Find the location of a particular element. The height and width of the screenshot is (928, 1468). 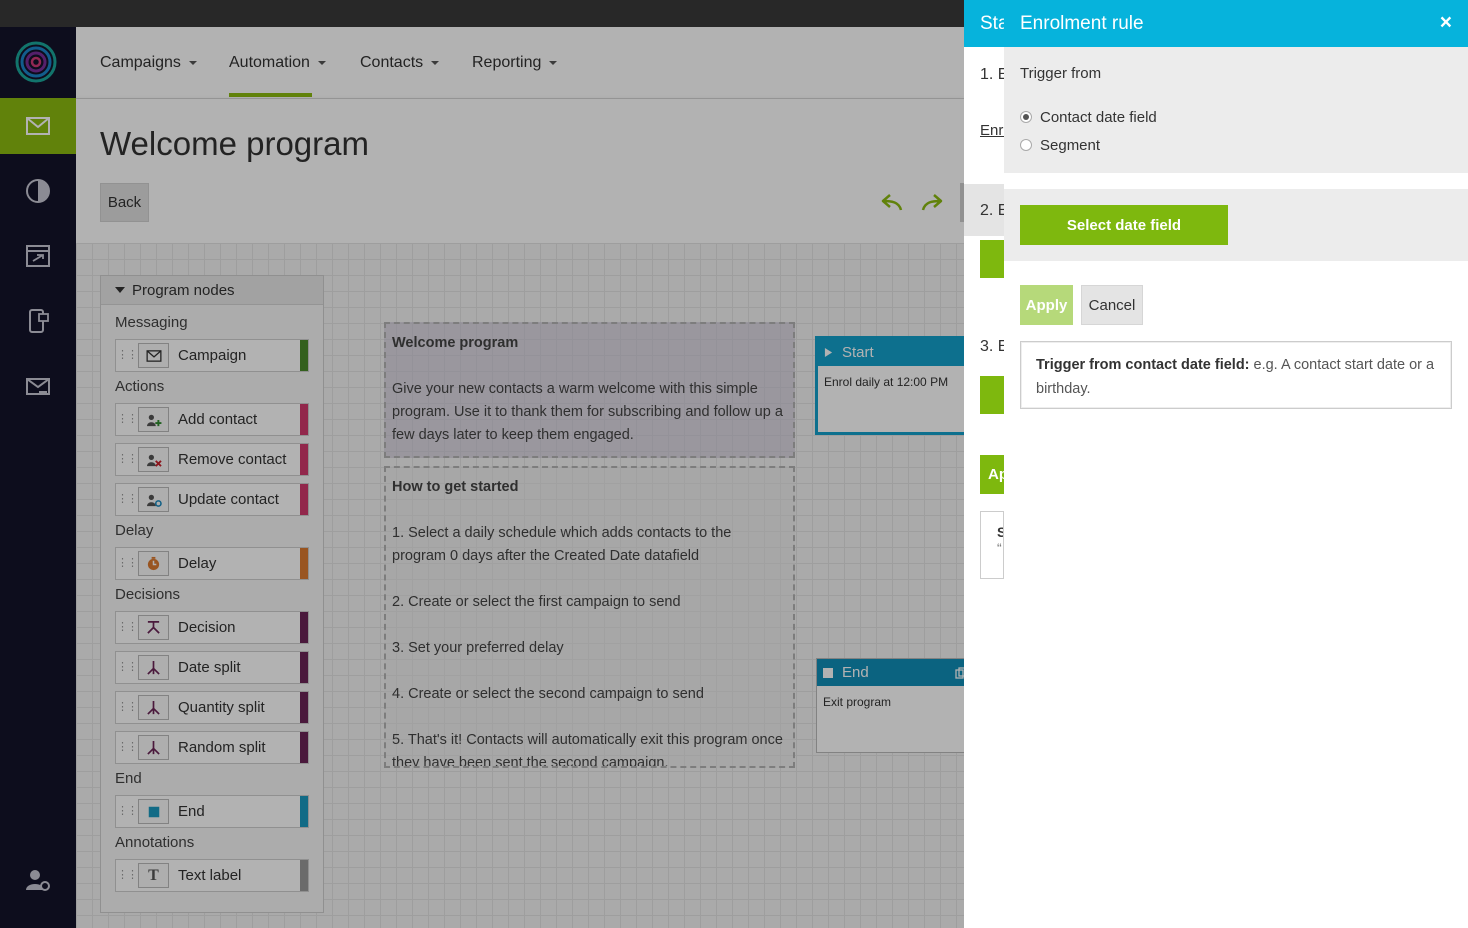

select-date-field-button: Select date field is located at coordinates (1124, 225).